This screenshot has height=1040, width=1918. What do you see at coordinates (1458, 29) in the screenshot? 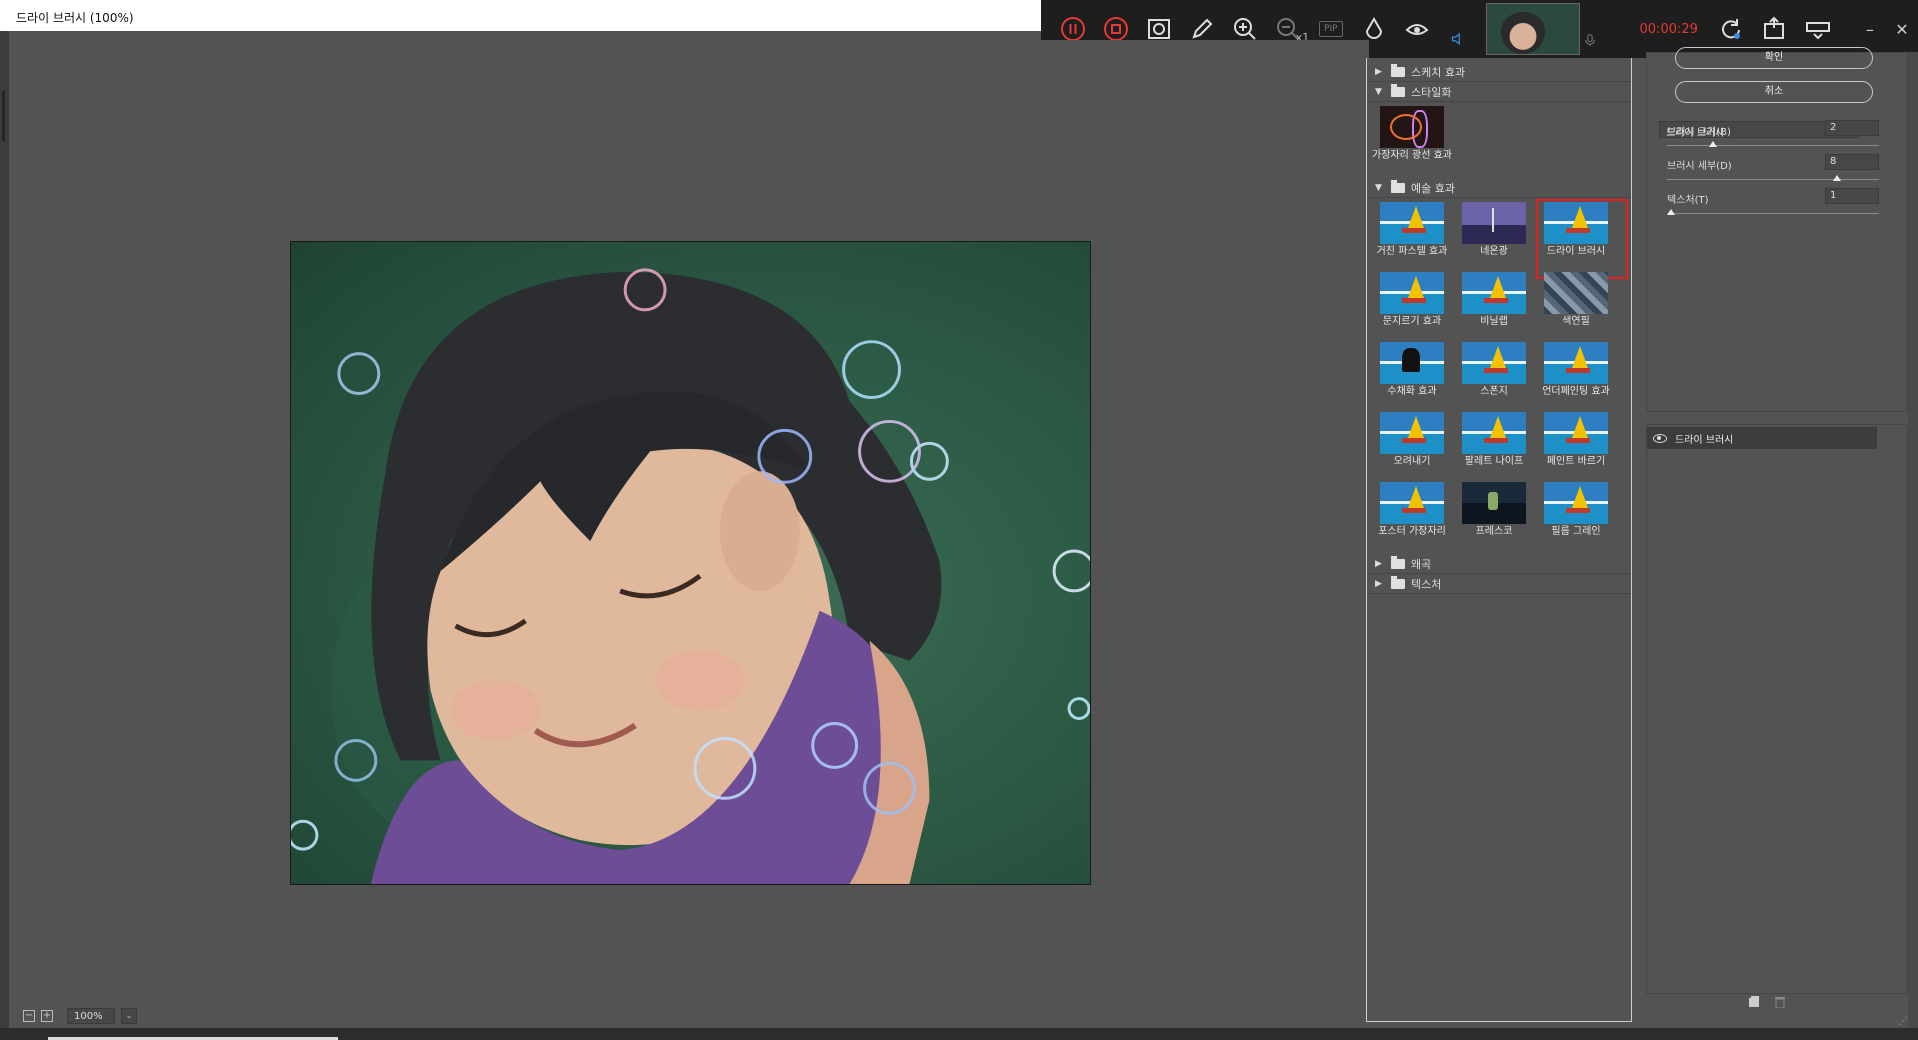
I see `audio-button` at bounding box center [1458, 29].